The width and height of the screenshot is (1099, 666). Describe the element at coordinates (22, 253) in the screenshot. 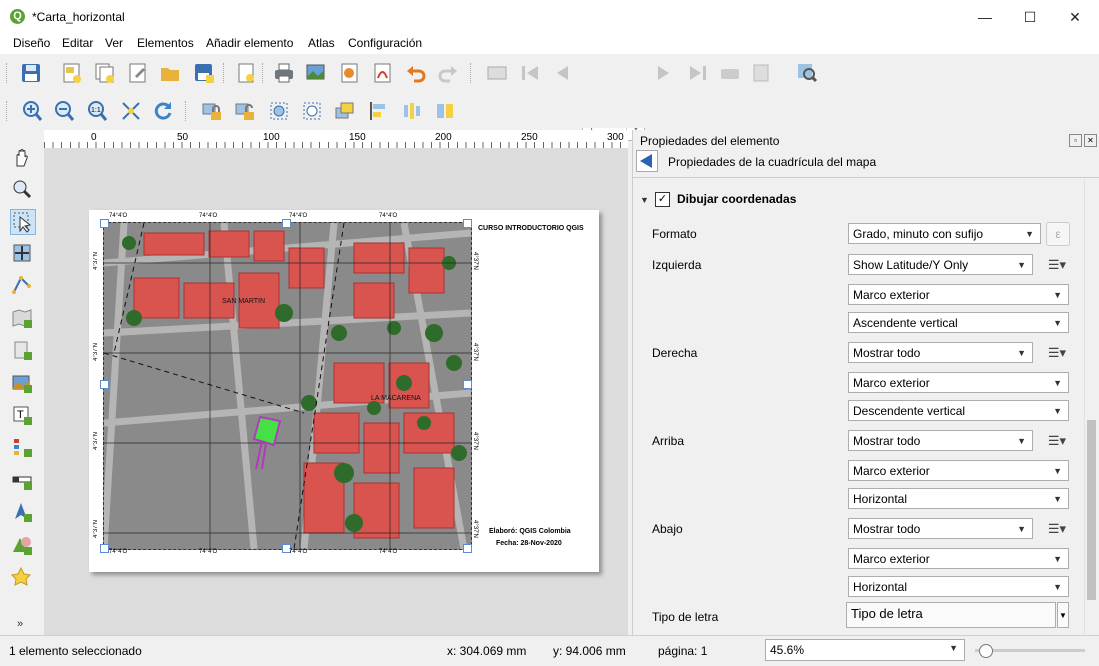

I see `move-content-icon` at that location.